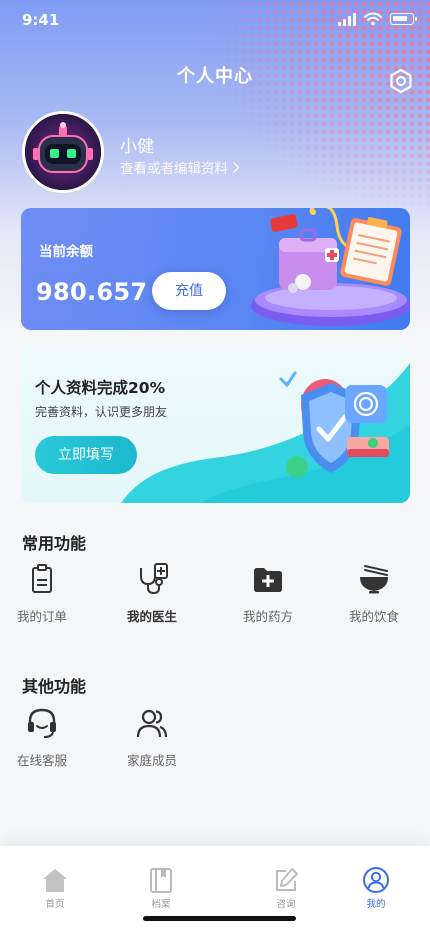 This screenshot has height=932, width=430. Describe the element at coordinates (374, 579) in the screenshot. I see `noodle-bowl-icon` at that location.